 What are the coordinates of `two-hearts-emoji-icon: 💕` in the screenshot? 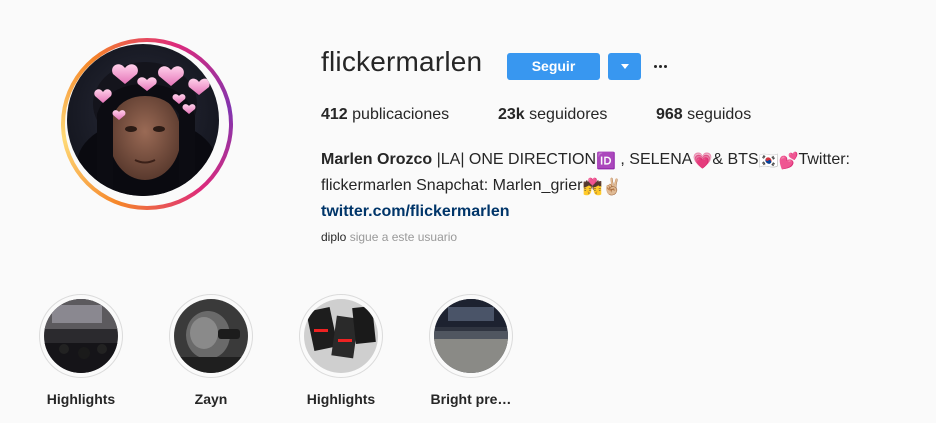 It's located at (788, 161).